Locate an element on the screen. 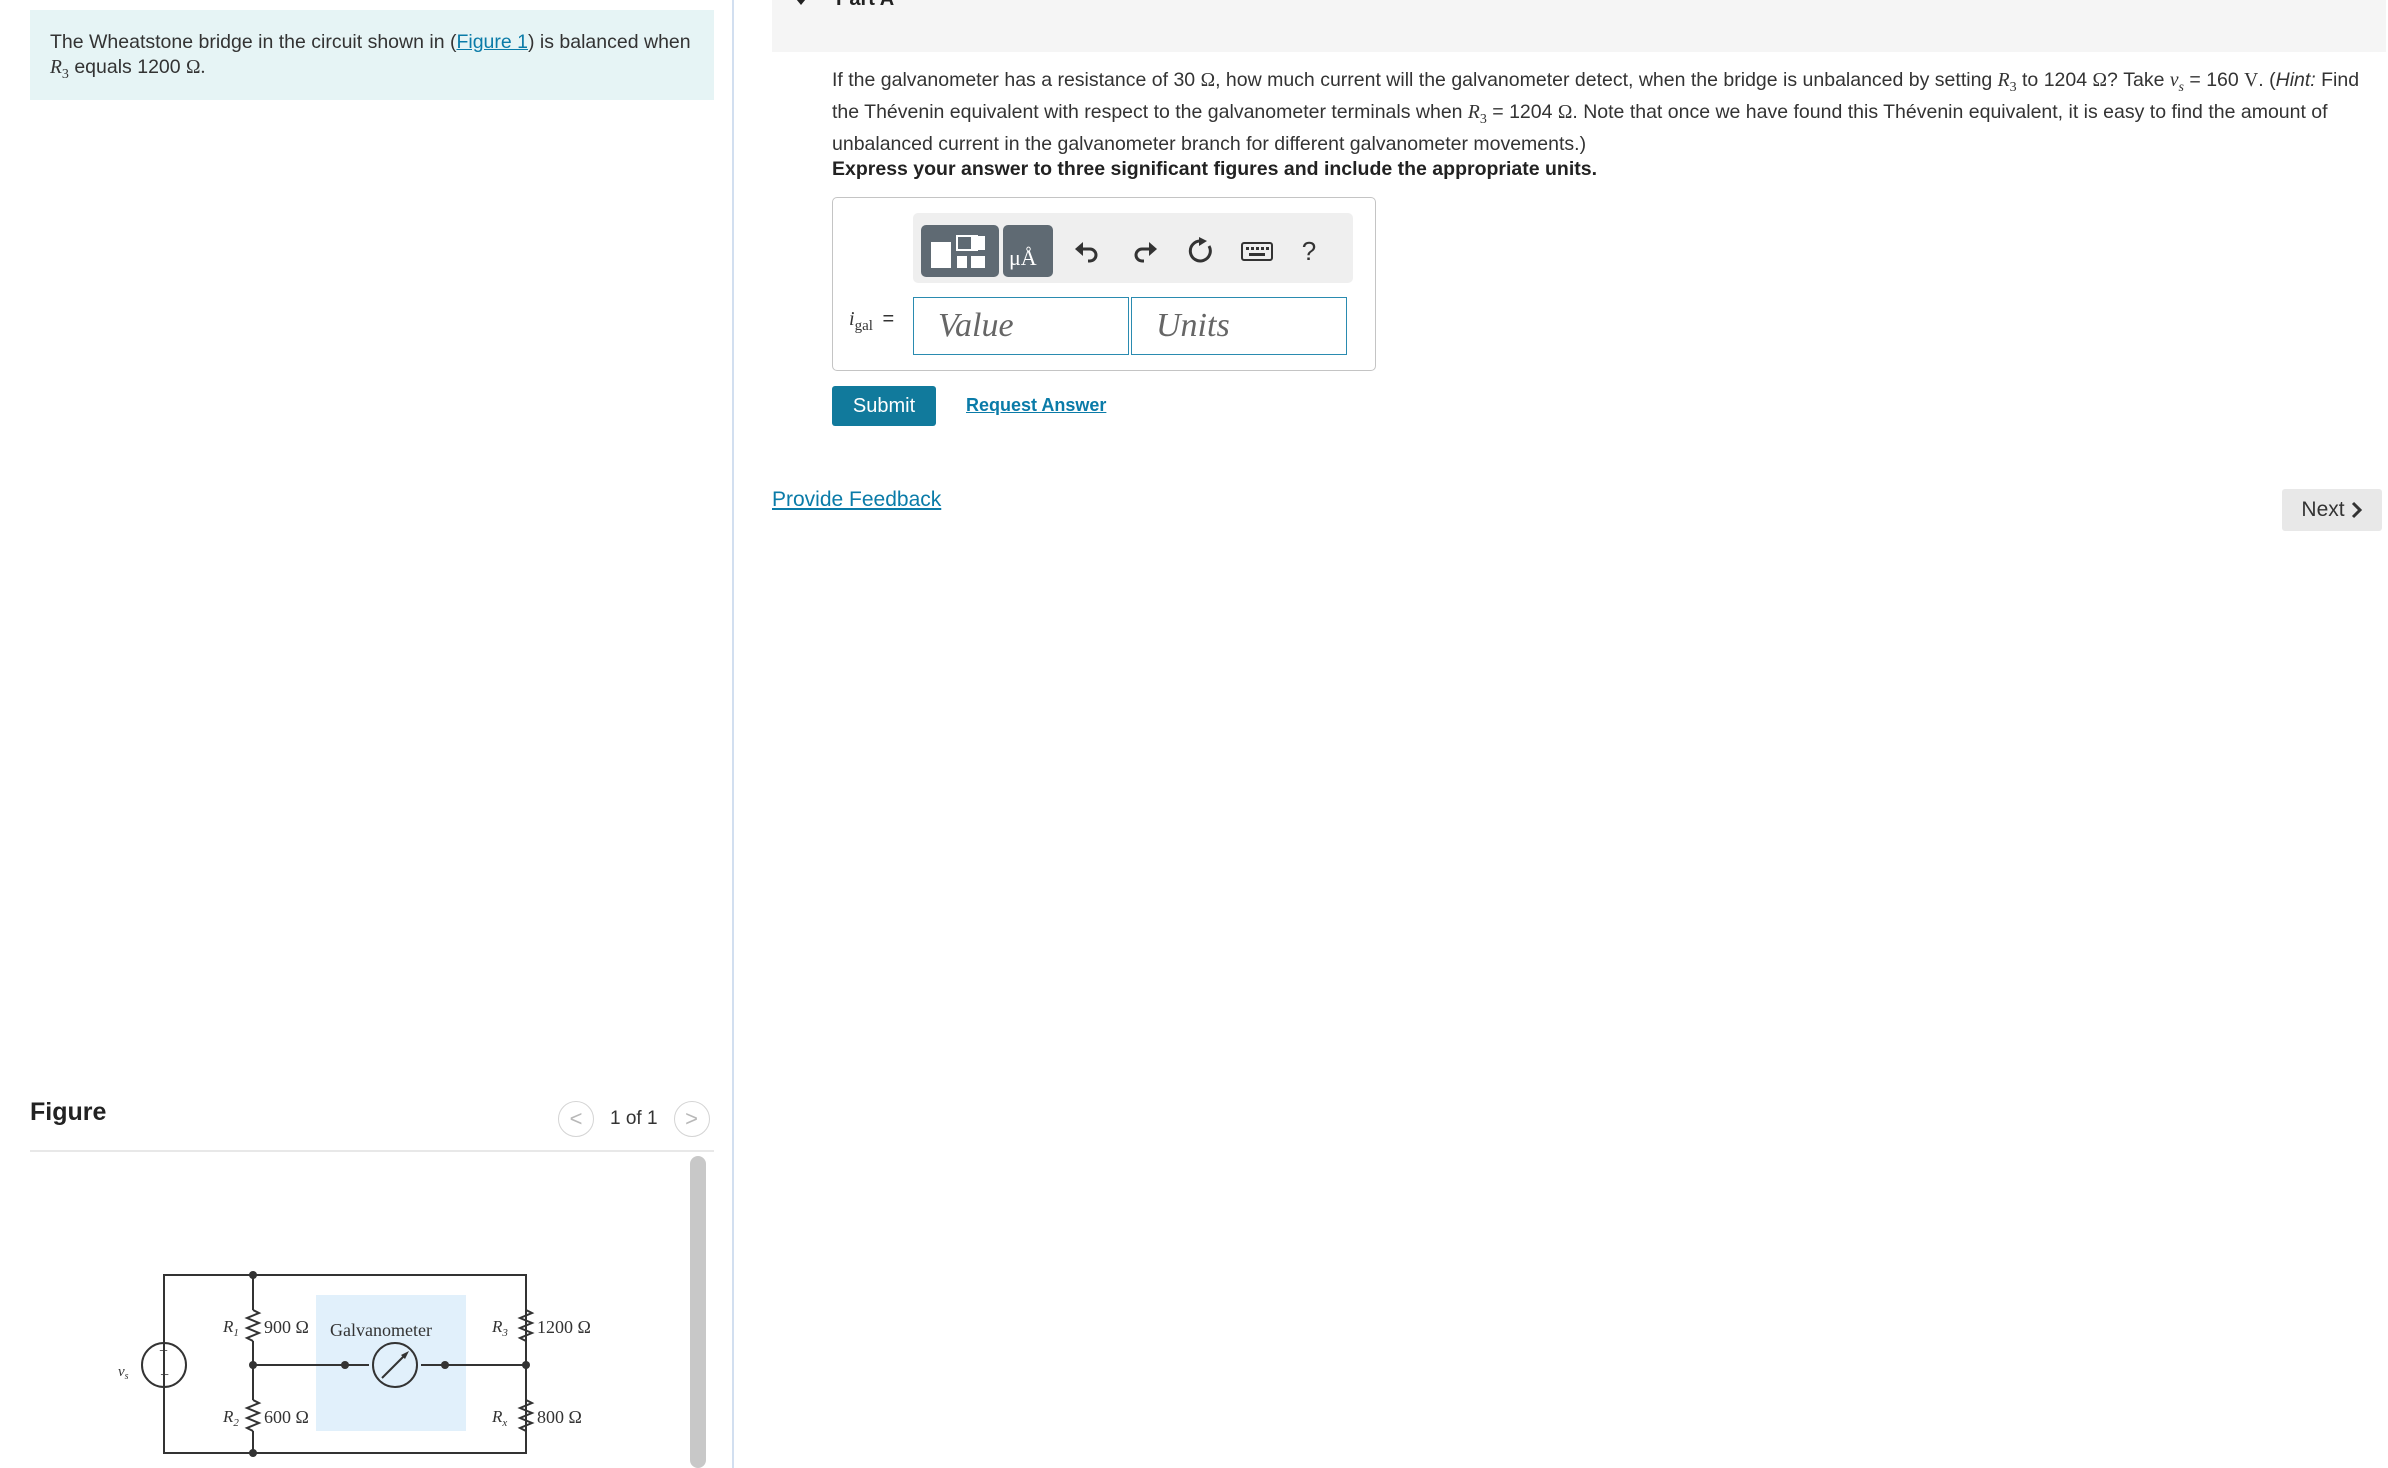 The height and width of the screenshot is (1468, 2388). submit-button: Submit is located at coordinates (884, 406).